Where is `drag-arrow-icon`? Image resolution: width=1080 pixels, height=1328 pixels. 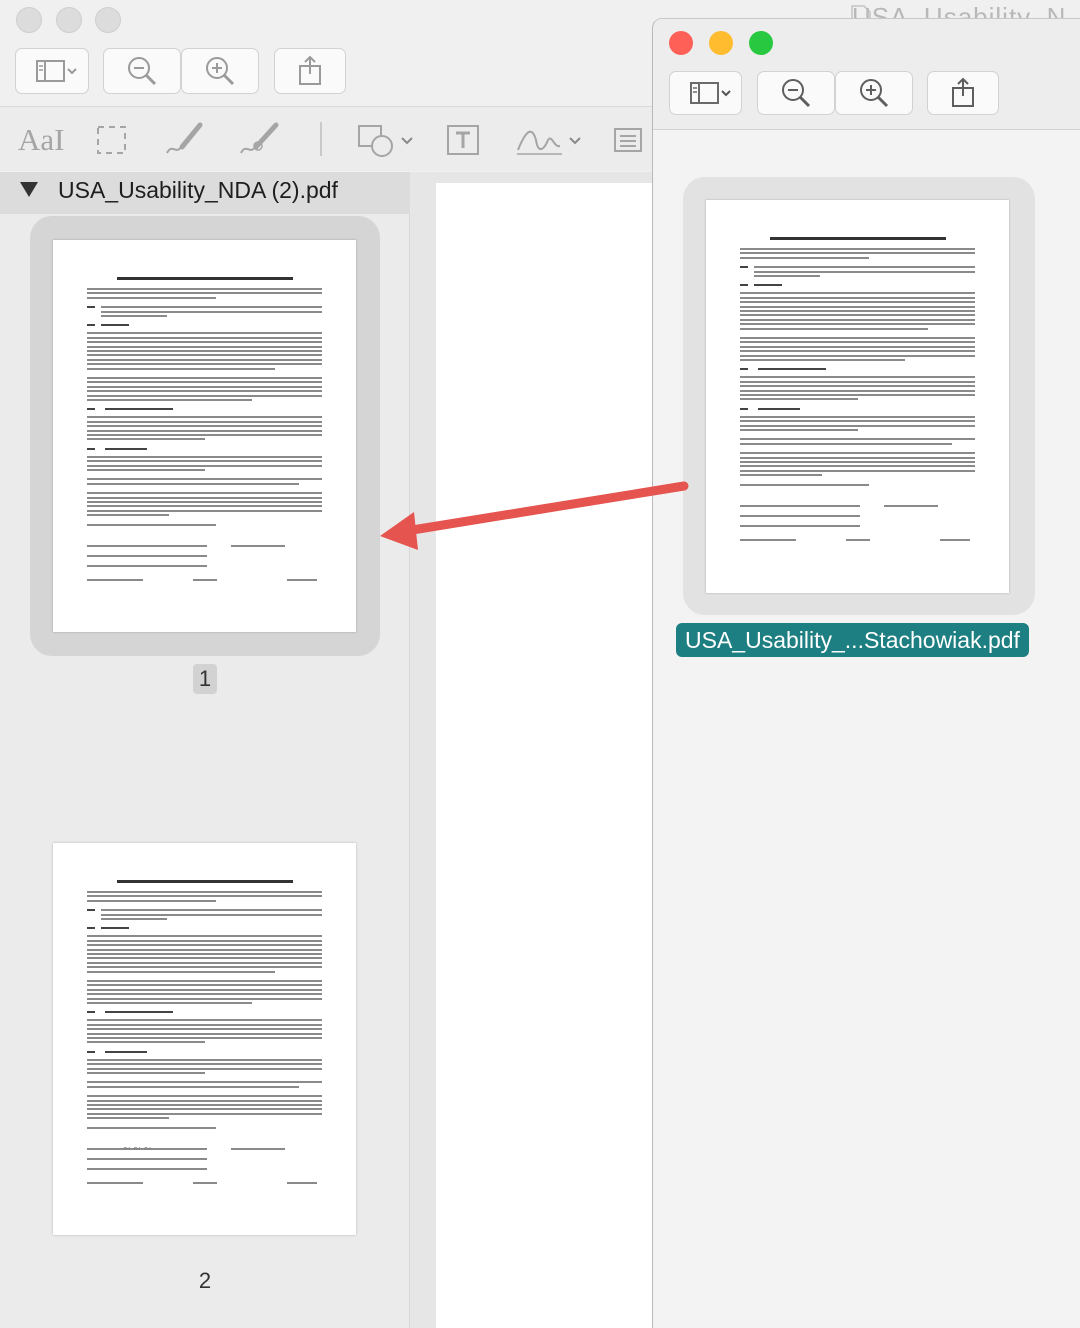 drag-arrow-icon is located at coordinates (534, 515).